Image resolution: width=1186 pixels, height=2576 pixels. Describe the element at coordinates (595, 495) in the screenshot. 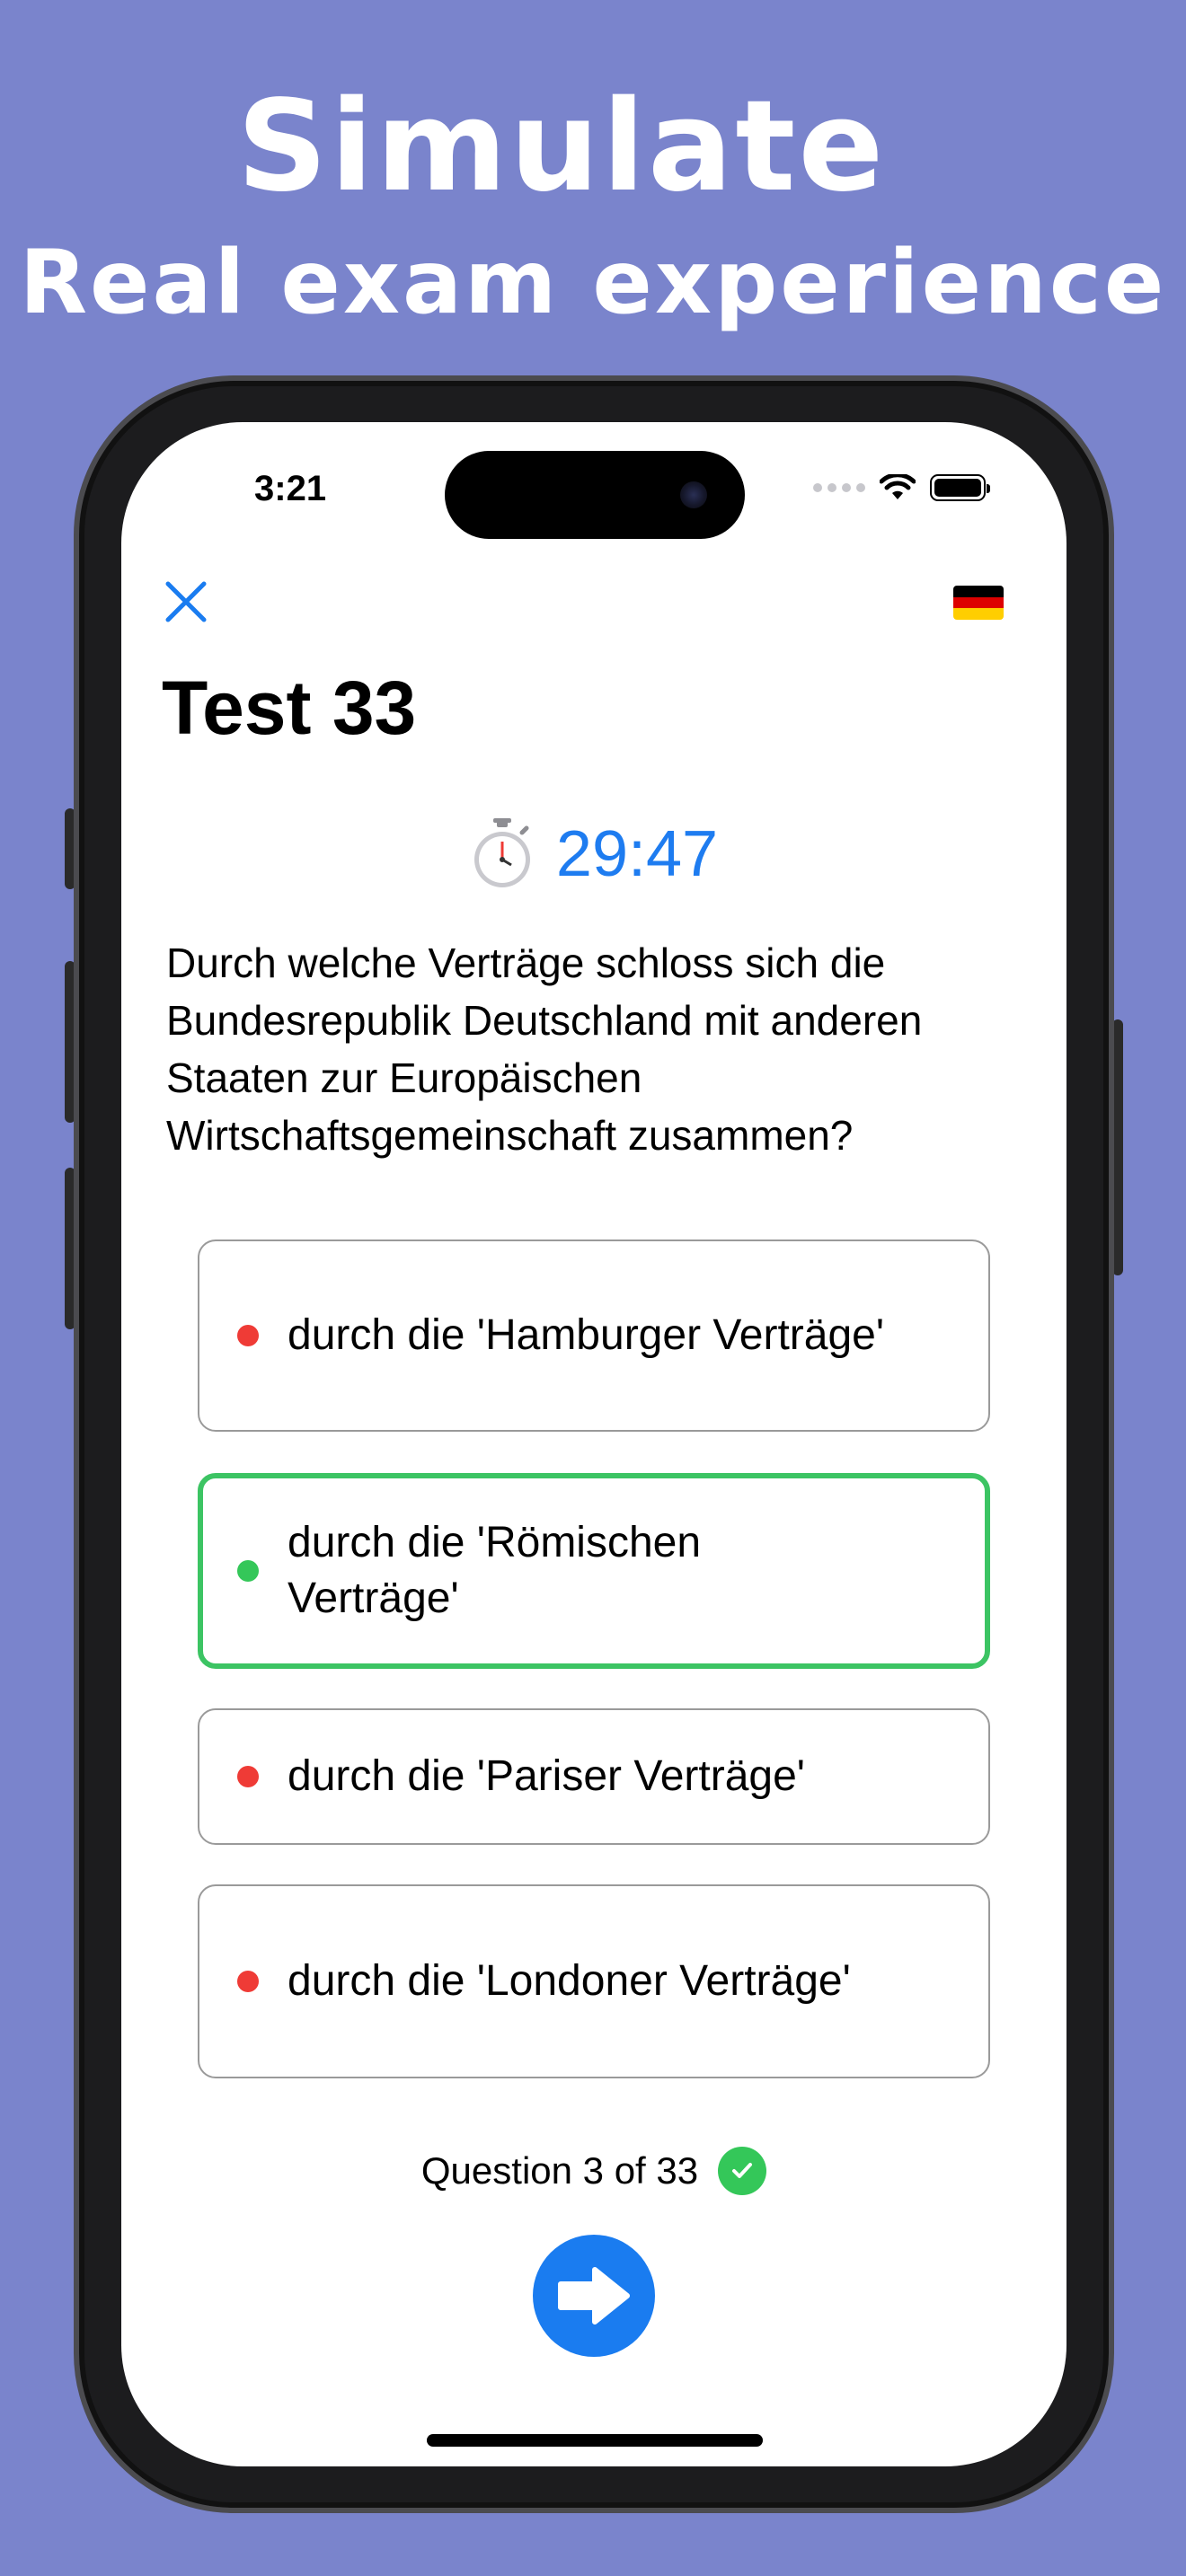

I see `dynamic-island` at that location.